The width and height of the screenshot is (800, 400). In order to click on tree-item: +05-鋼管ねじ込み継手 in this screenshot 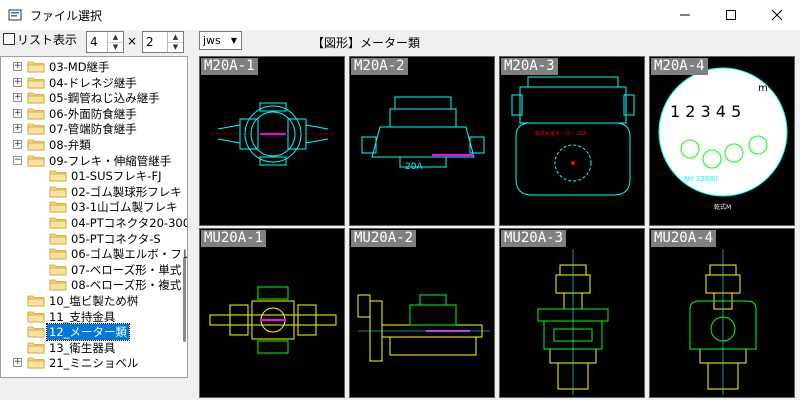, I will do `click(91, 98)`.